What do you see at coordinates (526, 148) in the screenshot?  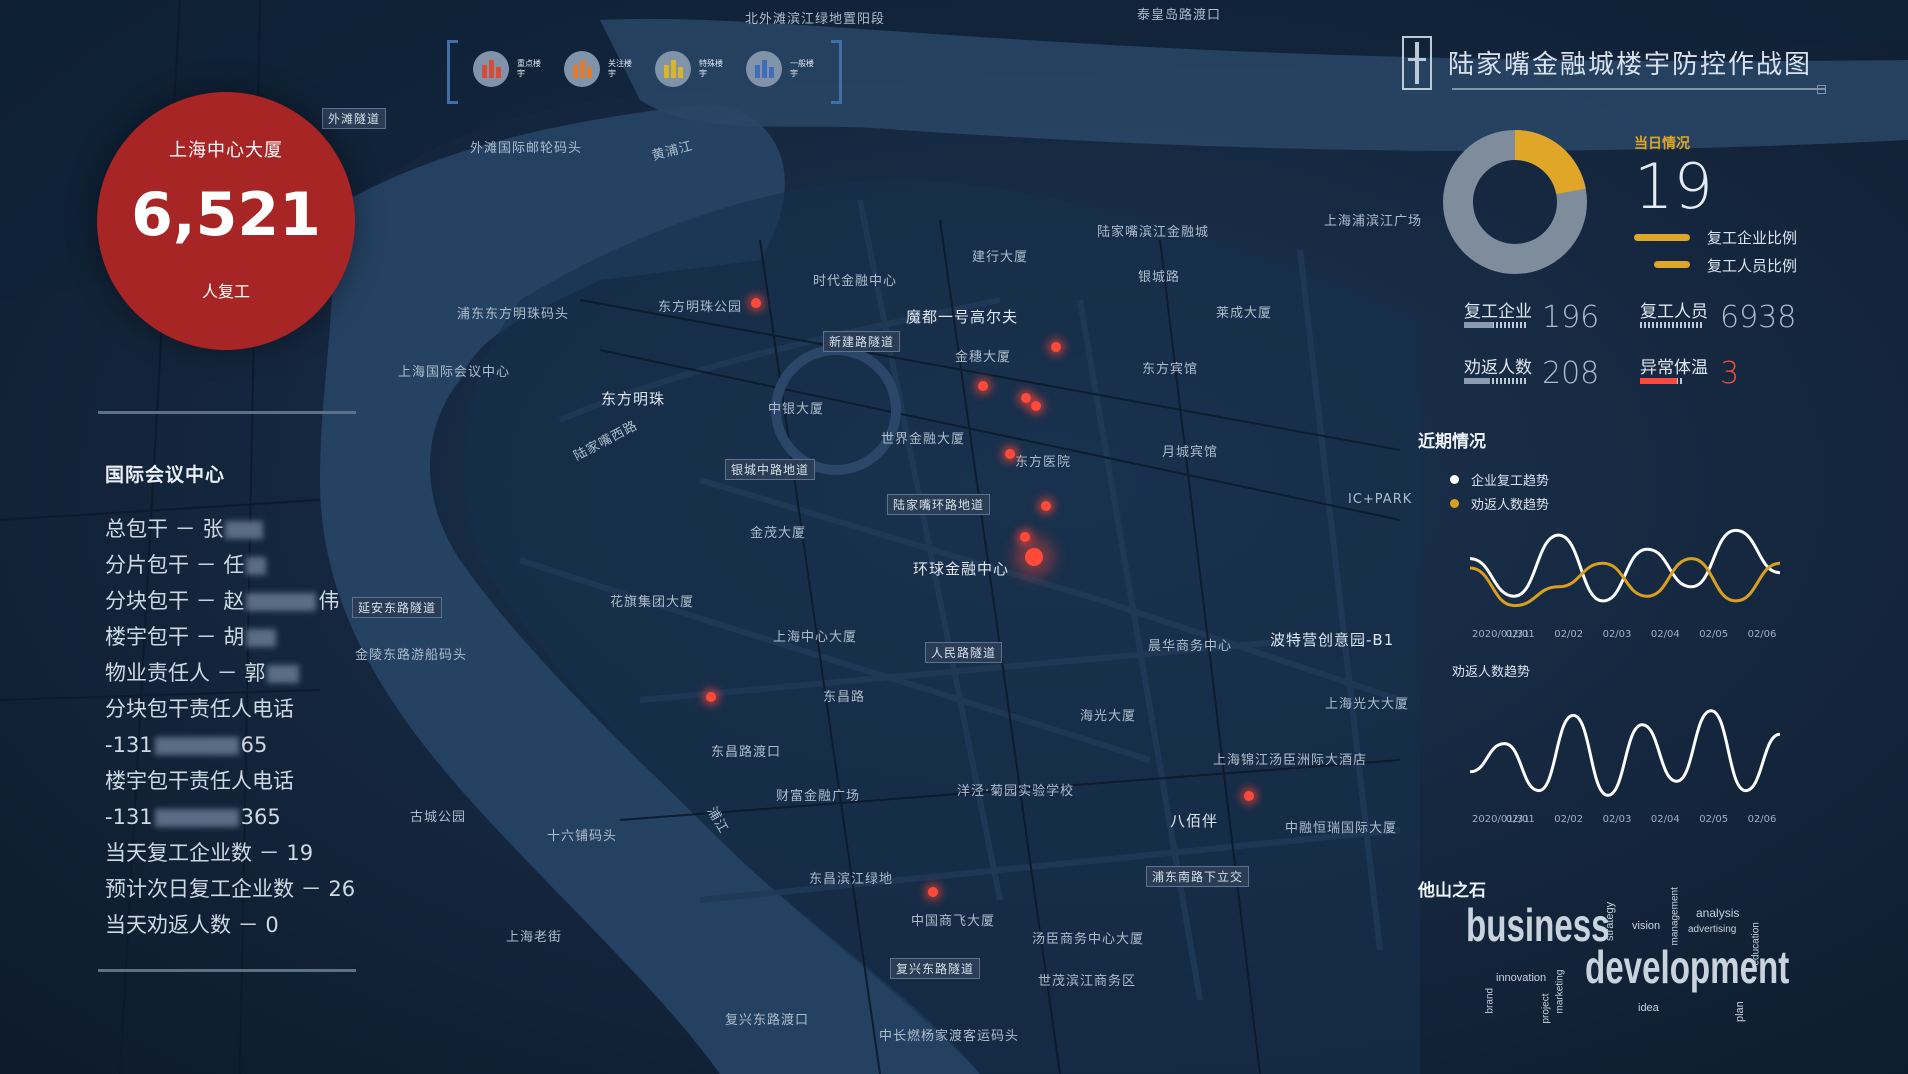 I see `map-label: 外滩国际邮轮码头` at bounding box center [526, 148].